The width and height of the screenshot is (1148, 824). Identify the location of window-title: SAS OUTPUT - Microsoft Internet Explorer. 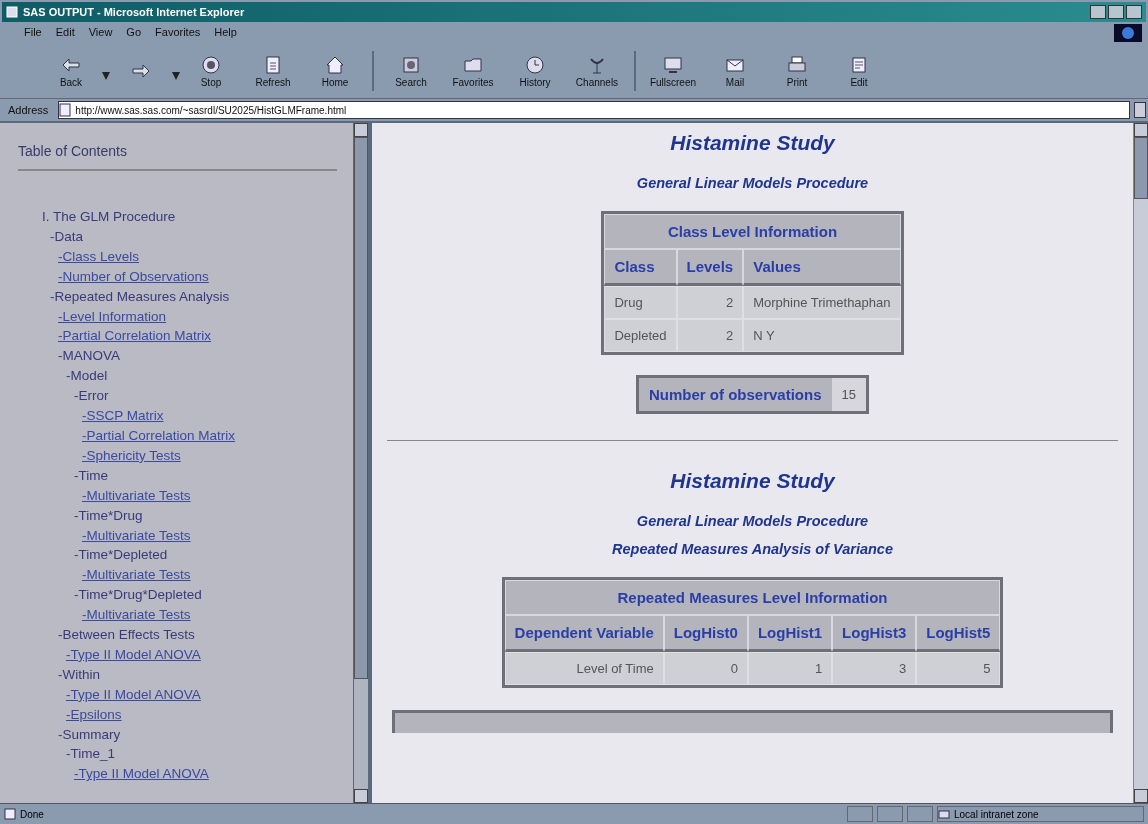
(134, 12).